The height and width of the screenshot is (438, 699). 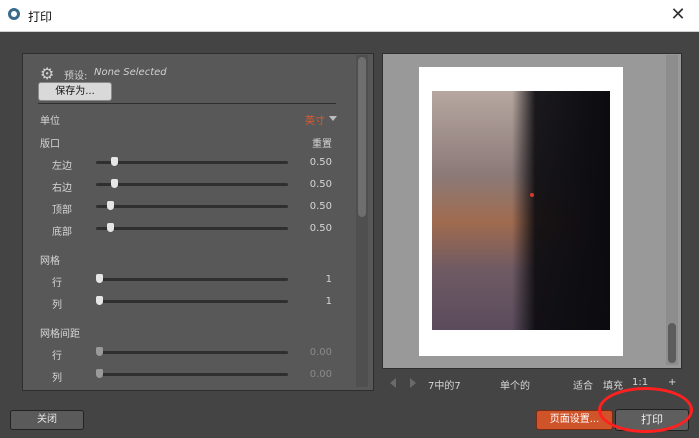 What do you see at coordinates (57, 356) in the screenshot?
I see `spacing-rows-label: 行` at bounding box center [57, 356].